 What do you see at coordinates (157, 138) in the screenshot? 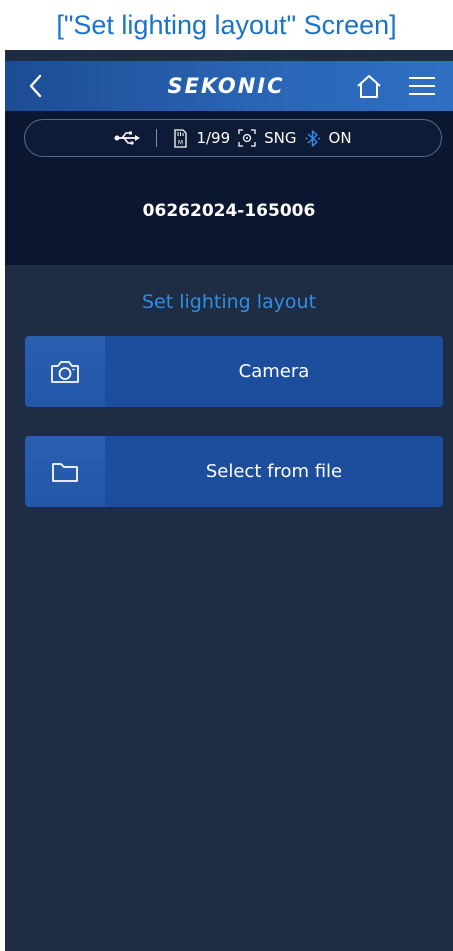
I see `status-divider` at bounding box center [157, 138].